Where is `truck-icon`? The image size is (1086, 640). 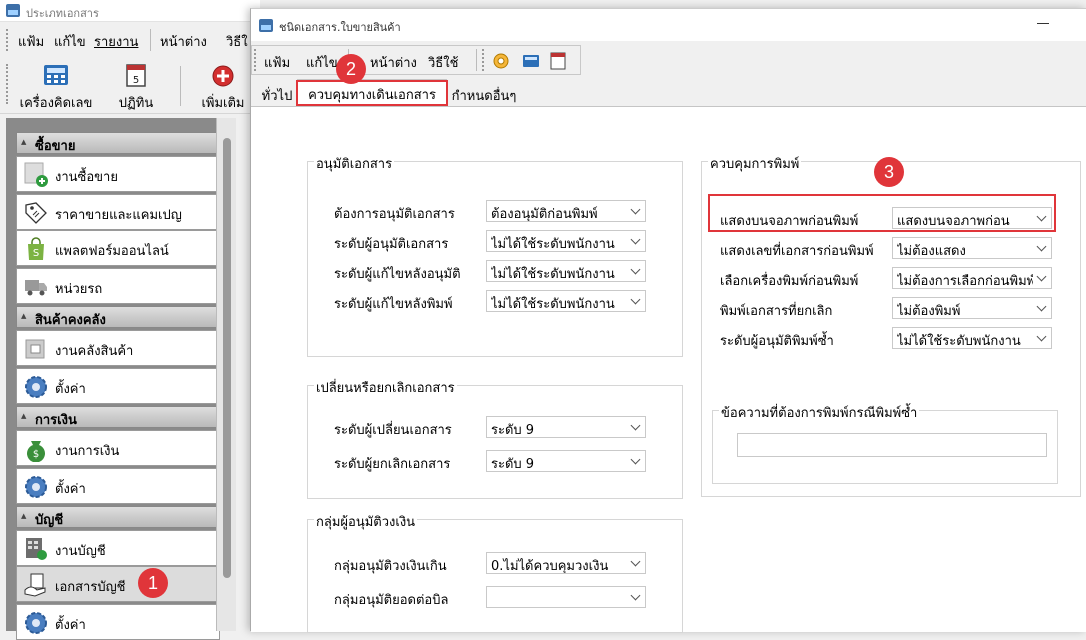
truck-icon is located at coordinates (36, 288).